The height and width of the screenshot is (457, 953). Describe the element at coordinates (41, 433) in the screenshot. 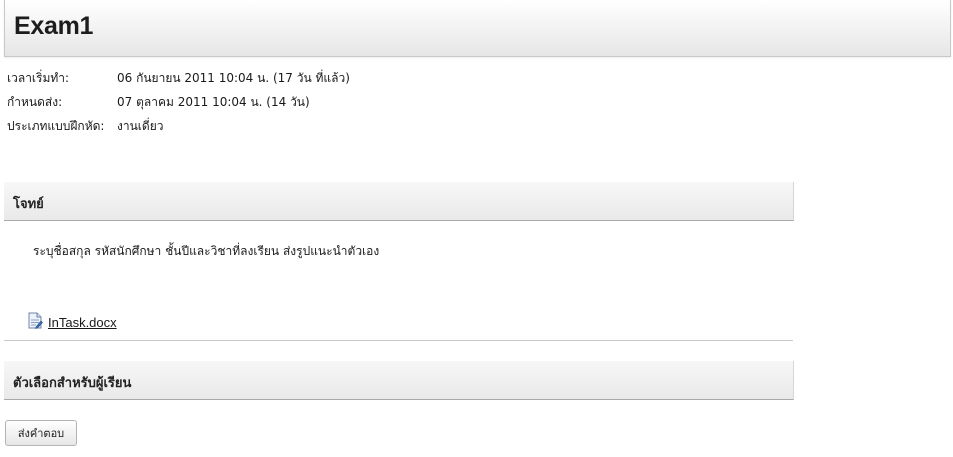

I see `submit-answer-button: ส่งคำตอบ` at that location.